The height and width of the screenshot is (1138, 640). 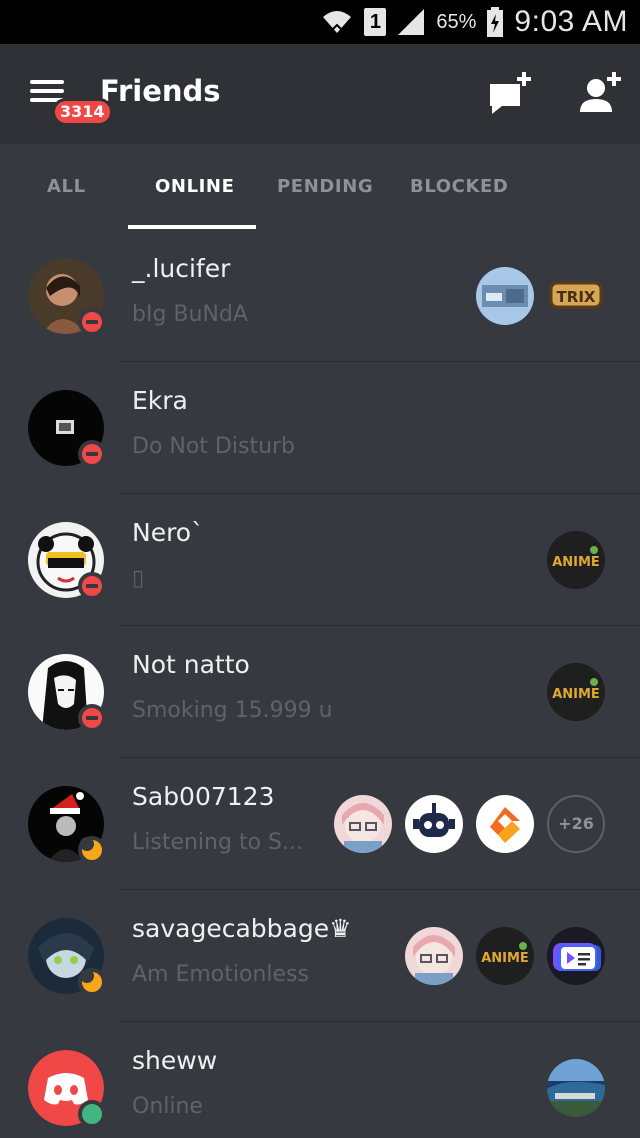 What do you see at coordinates (82, 112) in the screenshot?
I see `notification-badge: 3314` at bounding box center [82, 112].